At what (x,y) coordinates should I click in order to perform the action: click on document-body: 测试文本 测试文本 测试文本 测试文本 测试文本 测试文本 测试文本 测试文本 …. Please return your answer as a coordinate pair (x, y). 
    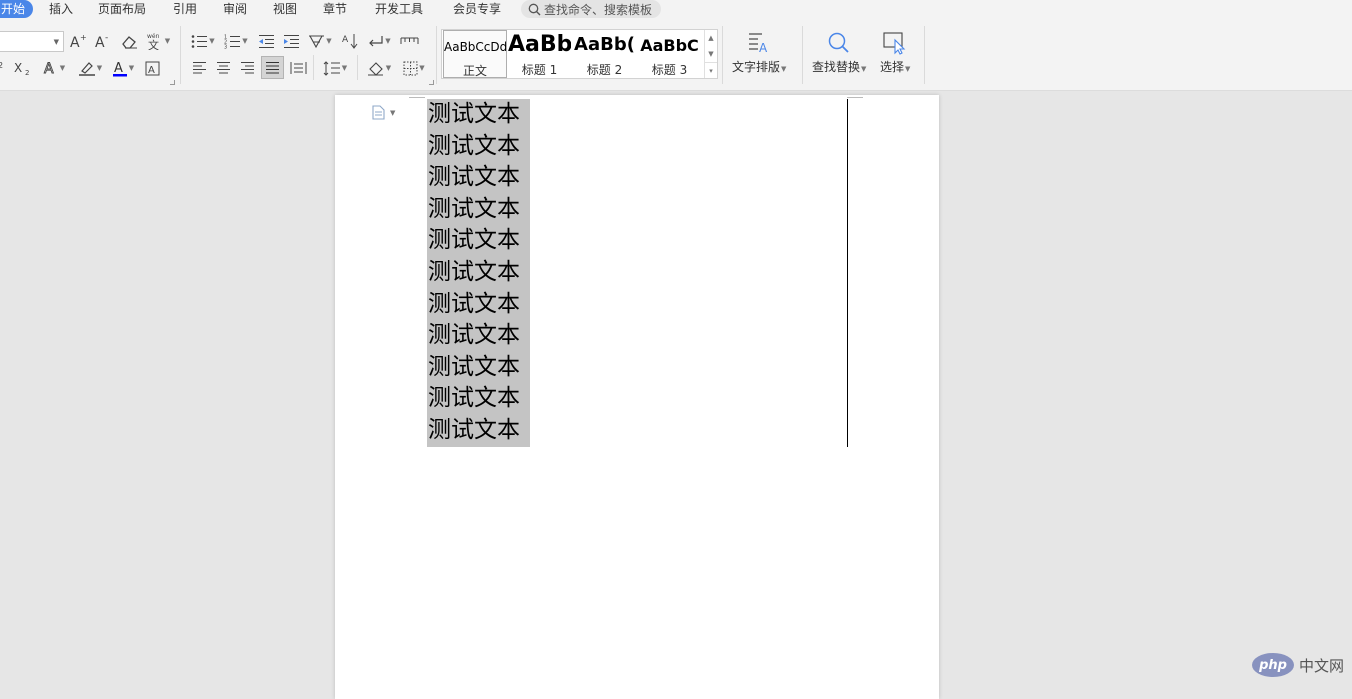
    Looking at the image, I should click on (478, 273).